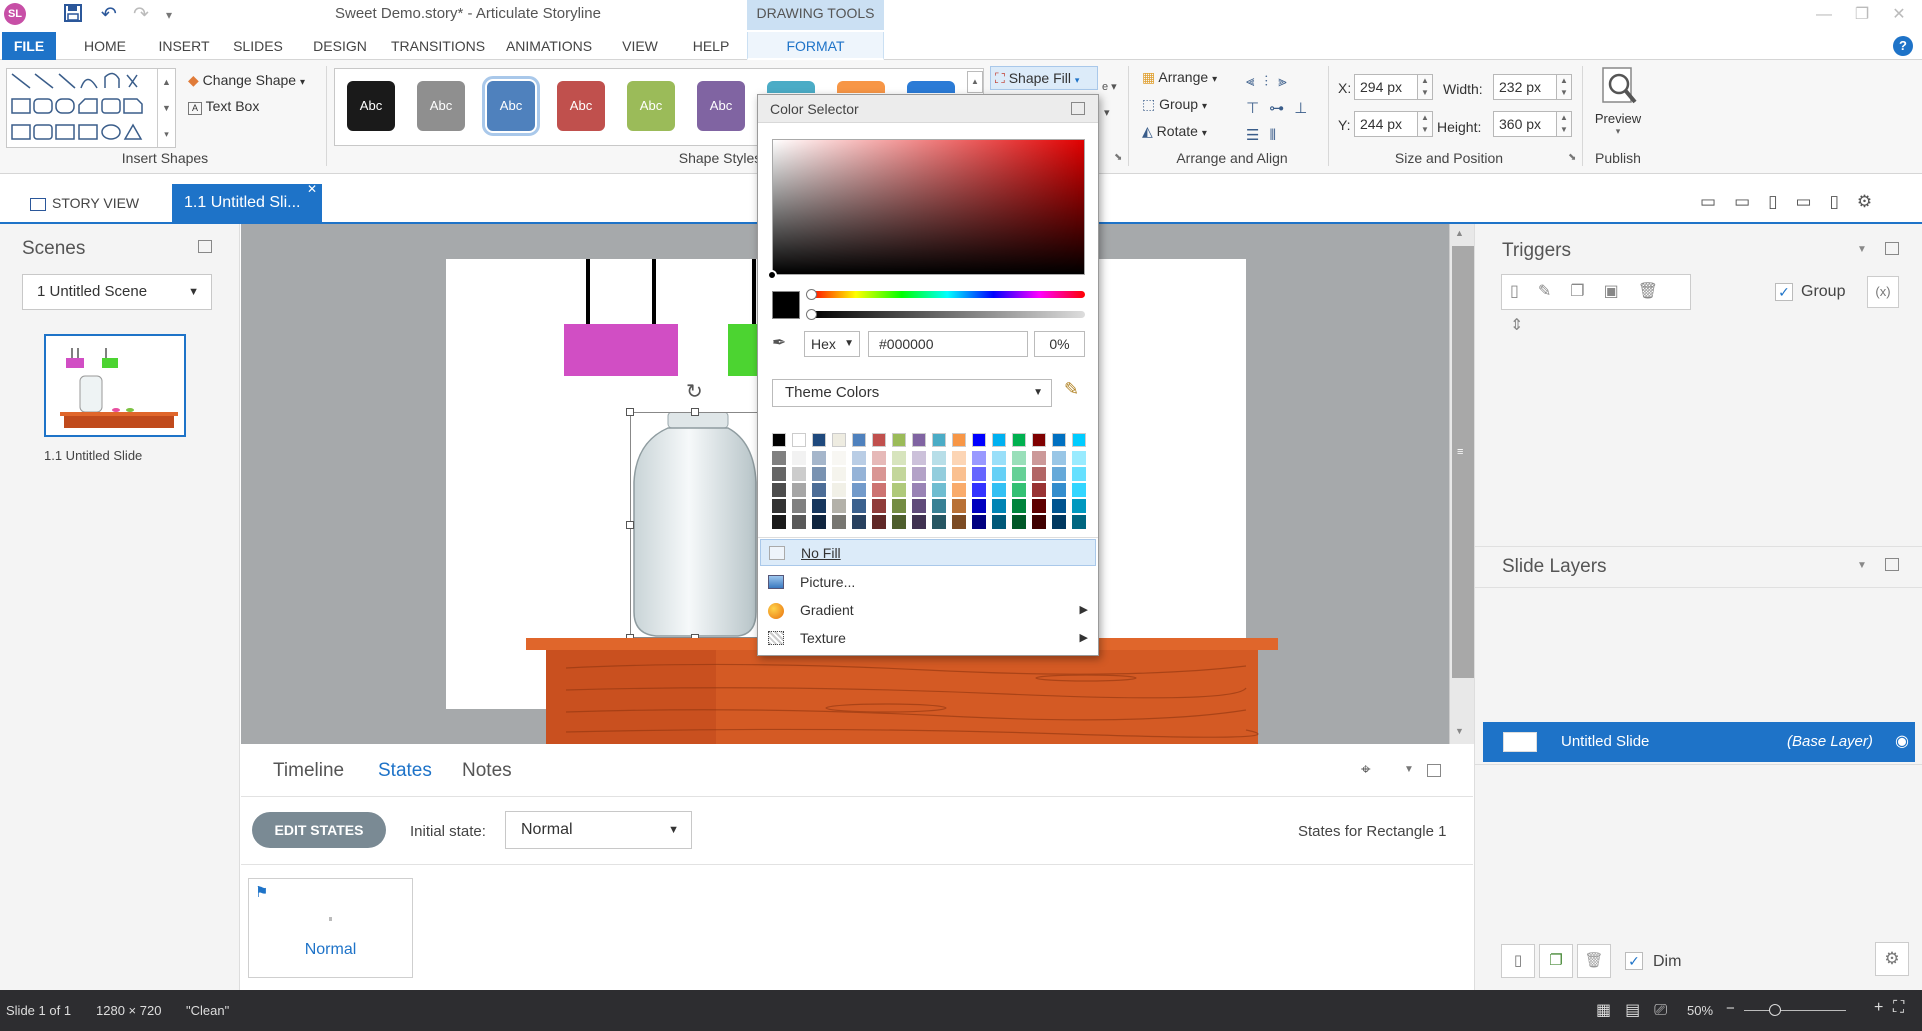 The image size is (1922, 1031). I want to click on restore-icon: ❐, so click(1862, 15).